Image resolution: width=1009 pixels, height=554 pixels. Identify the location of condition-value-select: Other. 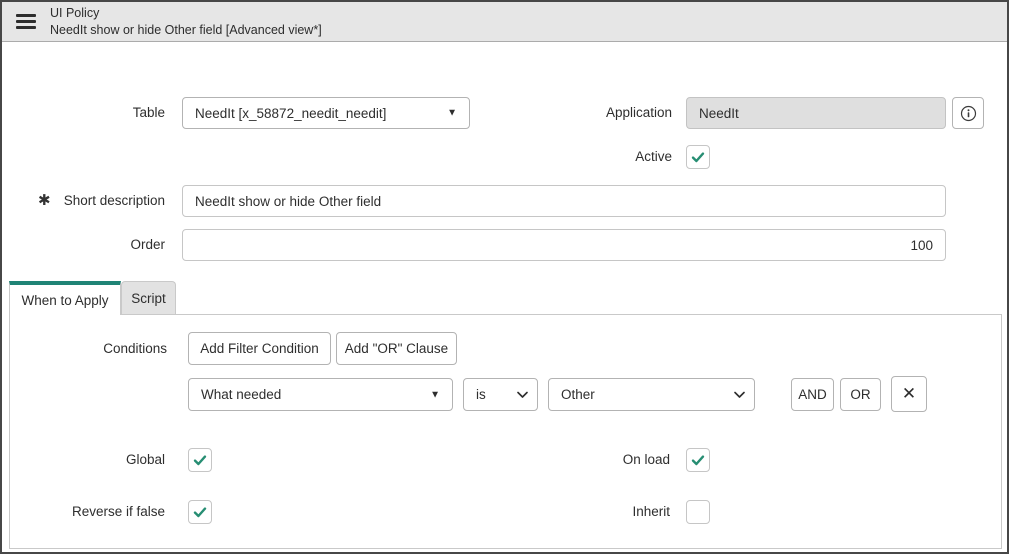
(651, 394).